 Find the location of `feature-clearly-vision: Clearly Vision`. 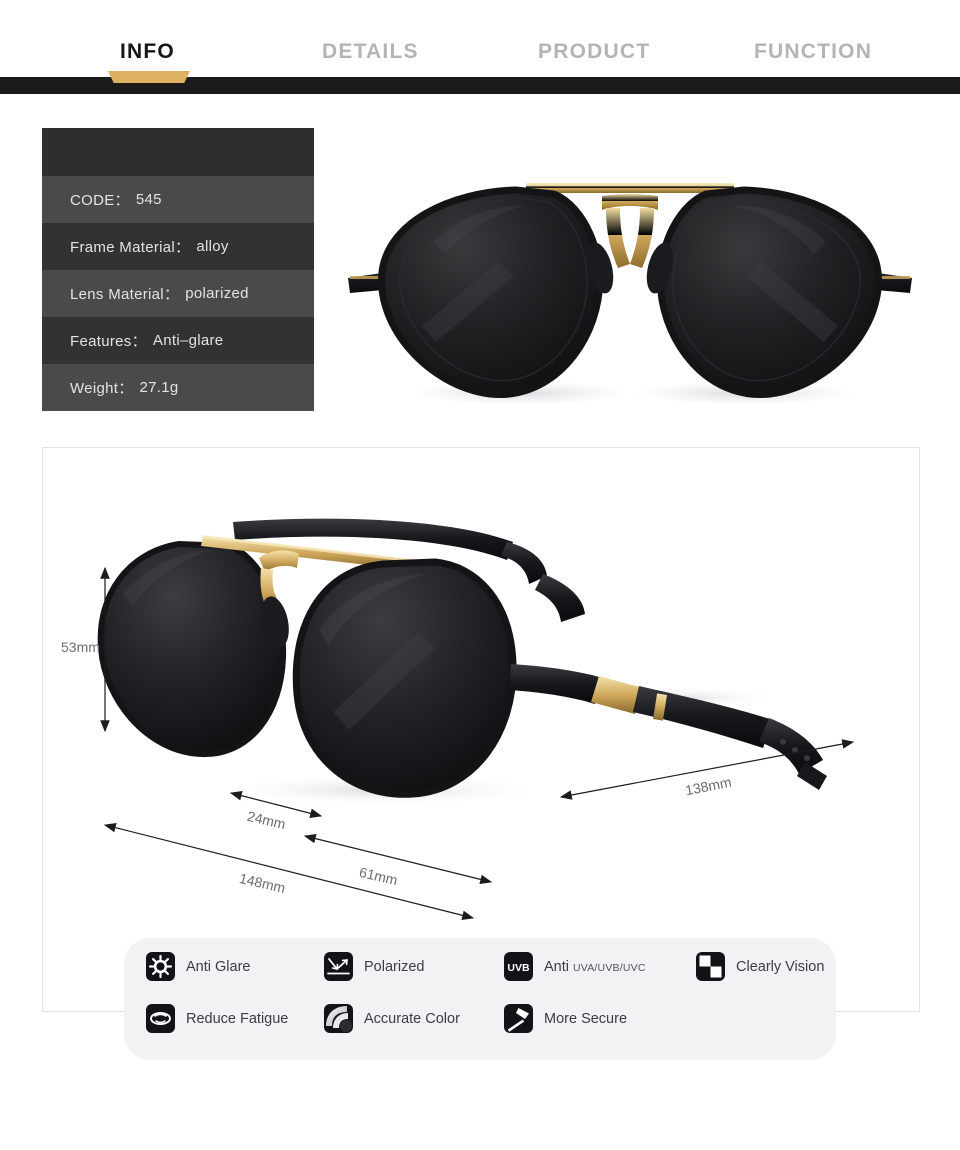

feature-clearly-vision: Clearly Vision is located at coordinates (760, 966).